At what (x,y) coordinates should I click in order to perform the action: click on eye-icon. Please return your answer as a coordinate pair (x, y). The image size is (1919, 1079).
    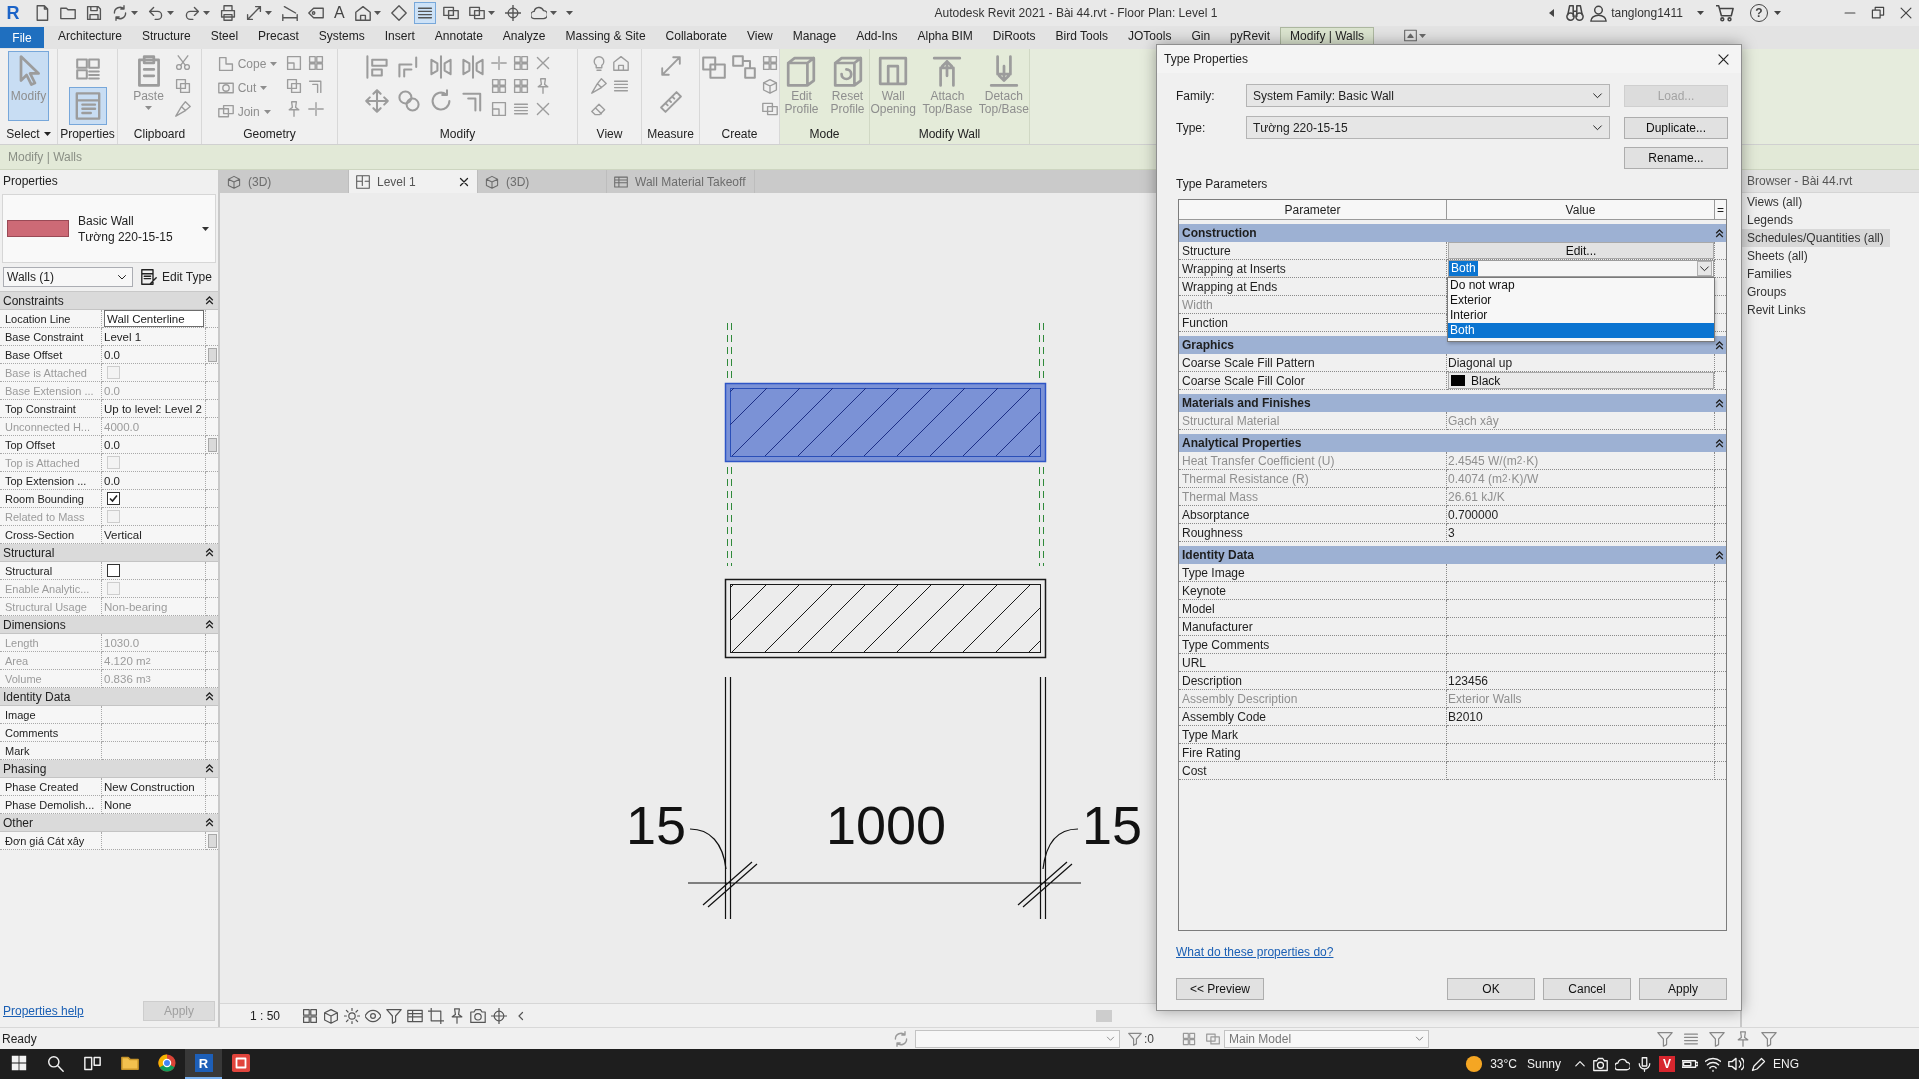
    Looking at the image, I should click on (373, 1015).